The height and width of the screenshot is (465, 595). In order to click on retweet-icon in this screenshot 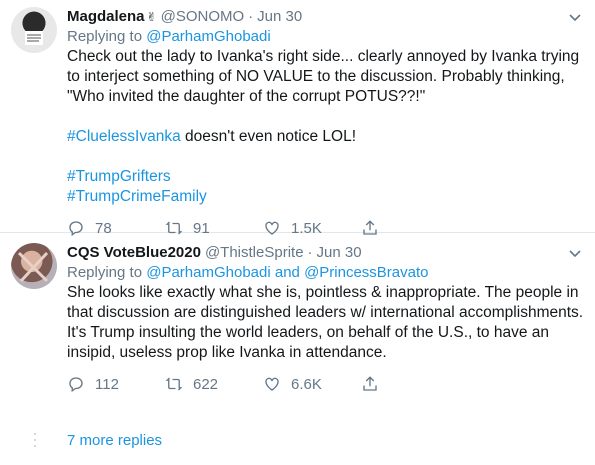, I will do `click(174, 384)`.